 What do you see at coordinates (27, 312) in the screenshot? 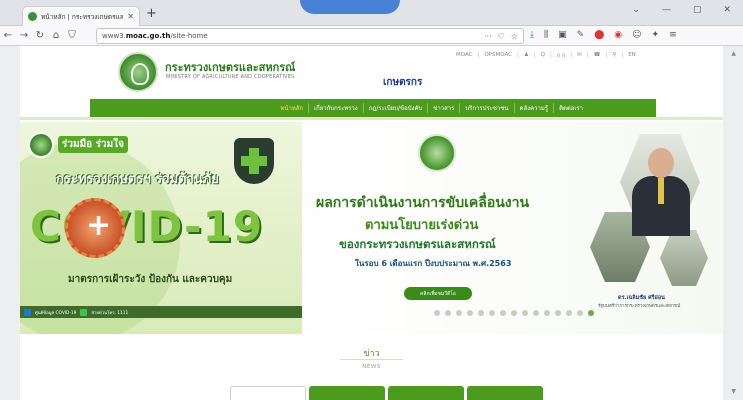
I see `facebook-icon` at bounding box center [27, 312].